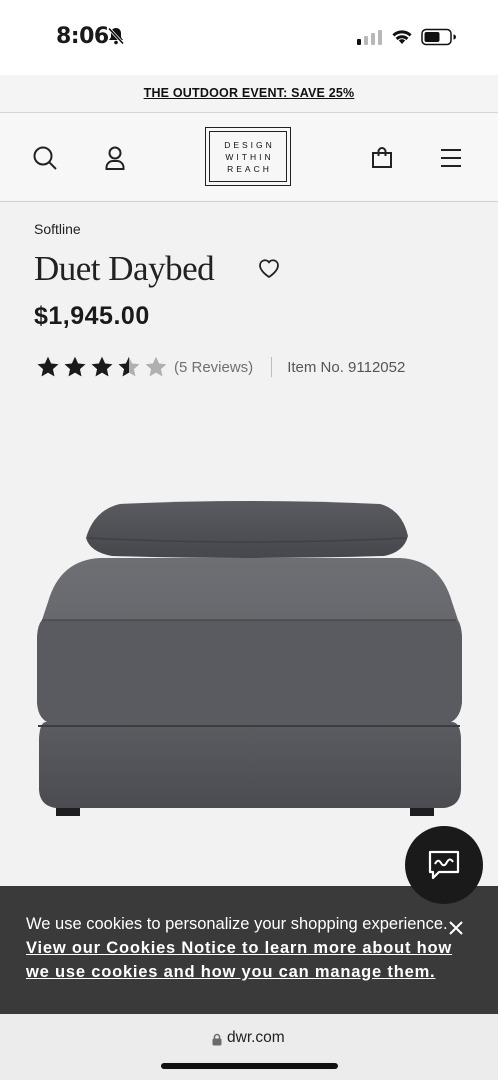 This screenshot has height=1080, width=498. I want to click on url-text: dwr.com, so click(256, 1038).